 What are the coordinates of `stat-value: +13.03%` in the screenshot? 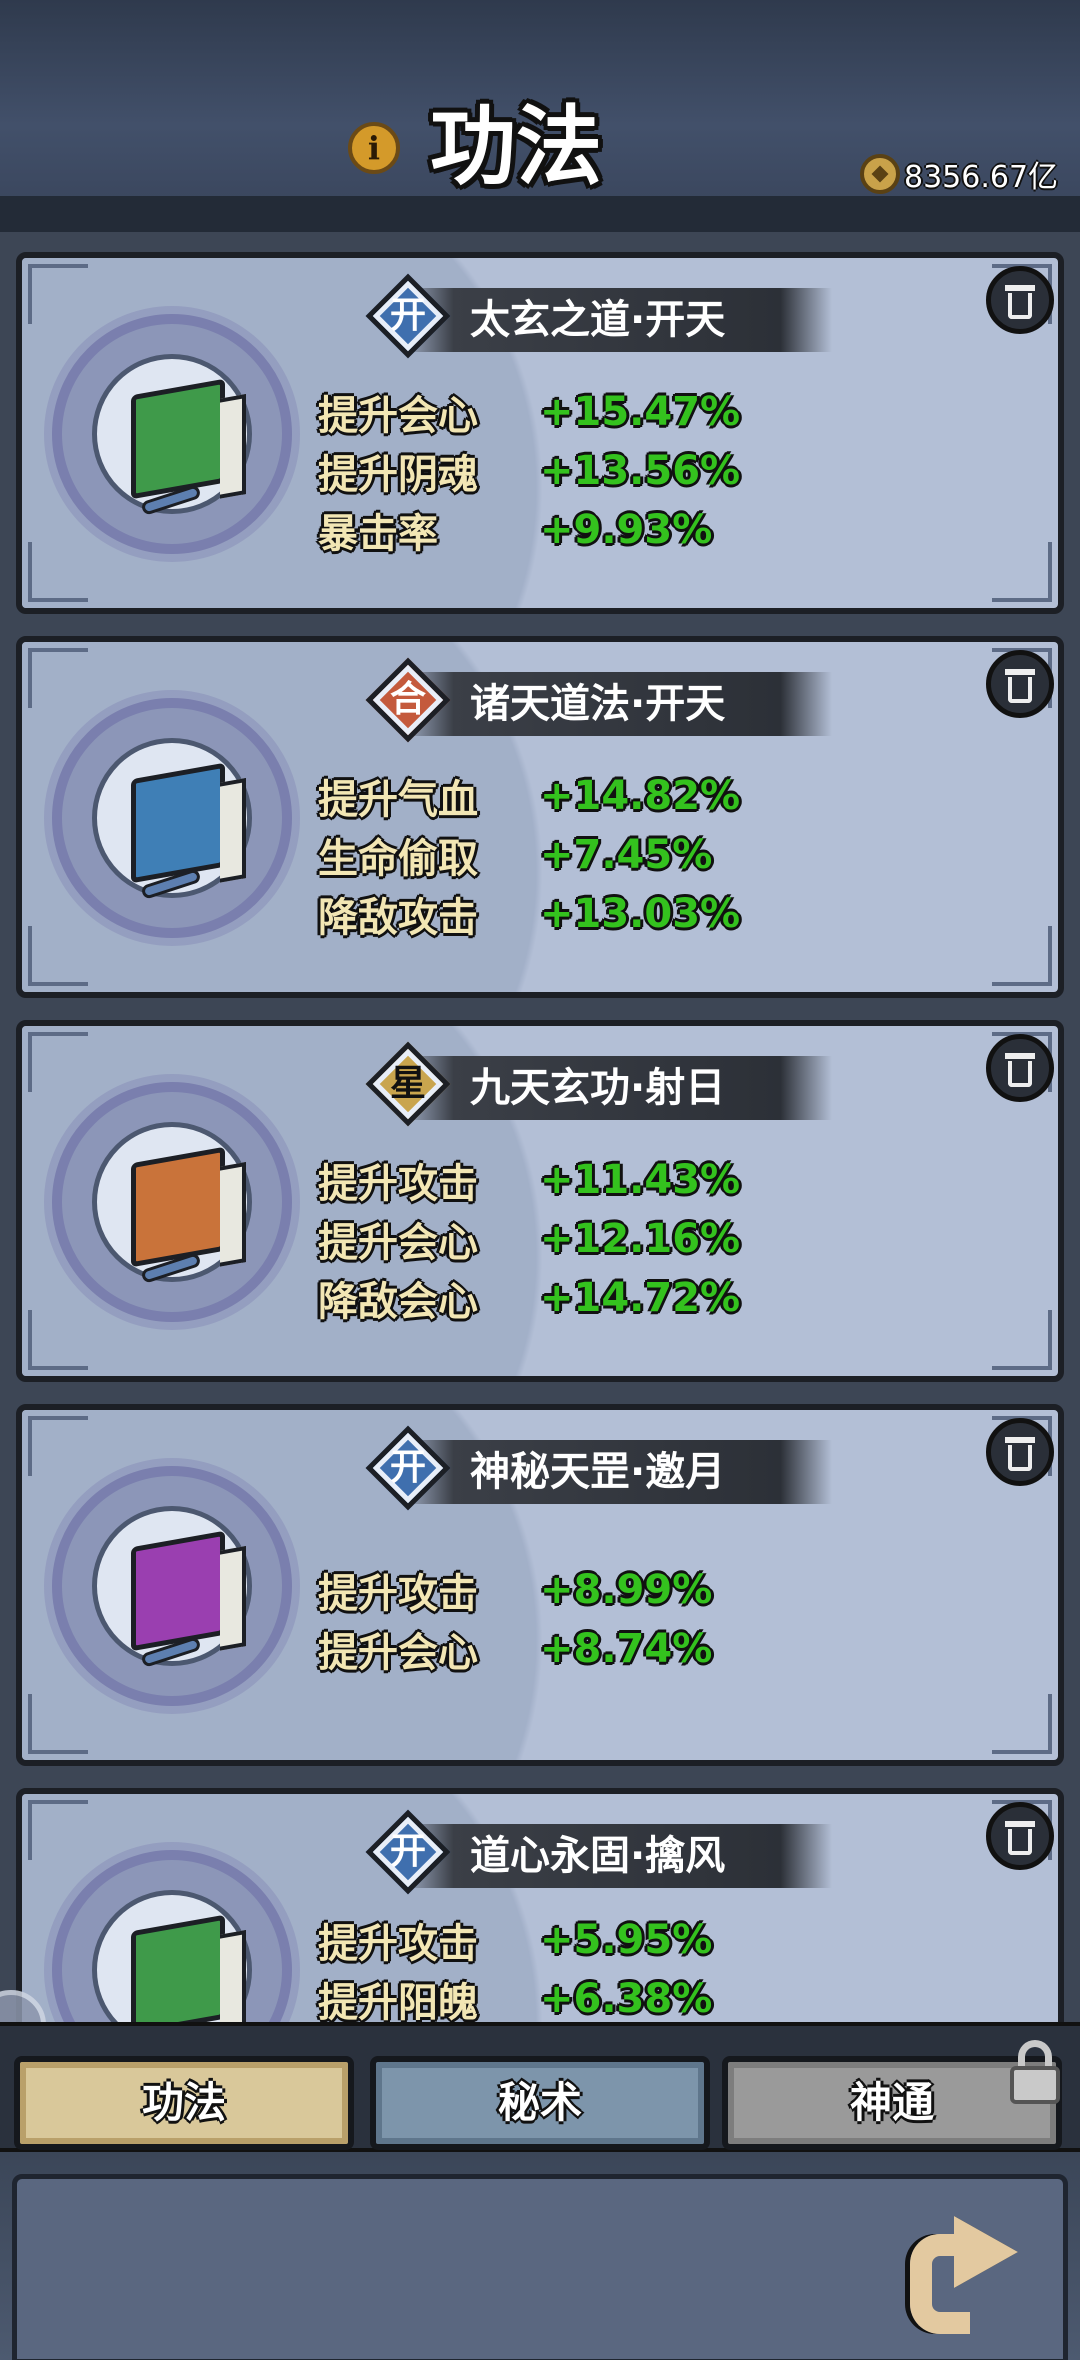 It's located at (640, 913).